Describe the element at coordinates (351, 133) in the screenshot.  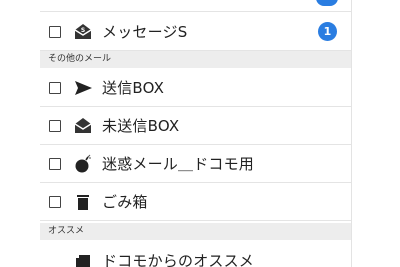
I see `panel-divider` at that location.